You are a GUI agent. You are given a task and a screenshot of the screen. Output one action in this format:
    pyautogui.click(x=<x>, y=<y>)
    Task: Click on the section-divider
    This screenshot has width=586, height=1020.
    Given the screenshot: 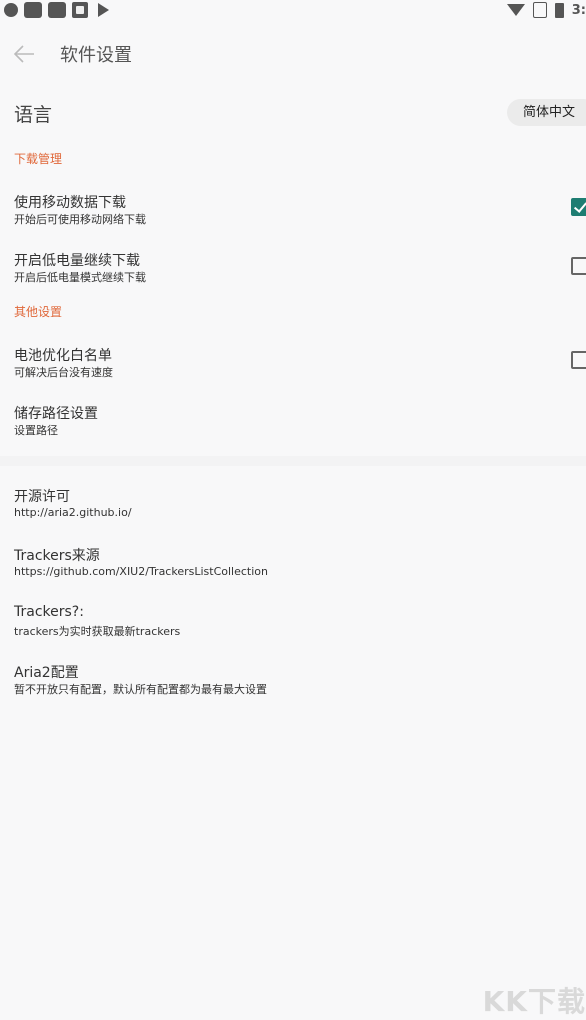 What is the action you would take?
    pyautogui.click(x=293, y=461)
    